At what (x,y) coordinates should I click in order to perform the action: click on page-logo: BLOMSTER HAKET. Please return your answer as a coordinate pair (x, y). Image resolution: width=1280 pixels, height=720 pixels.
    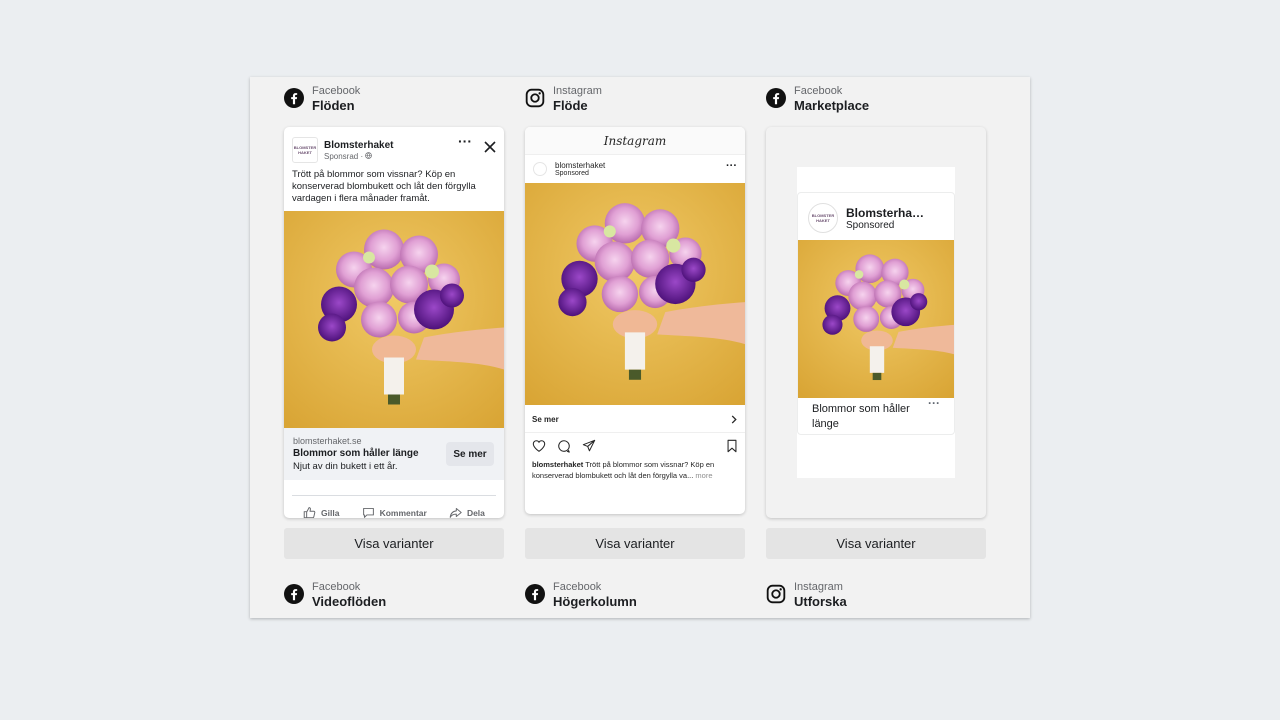
    Looking at the image, I should click on (305, 150).